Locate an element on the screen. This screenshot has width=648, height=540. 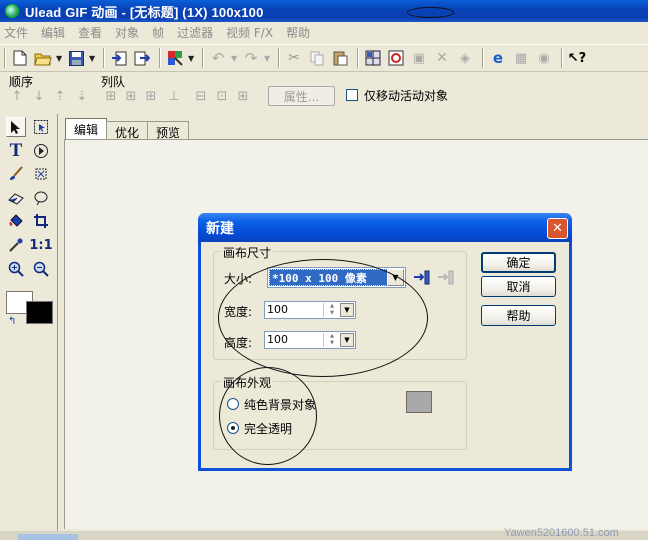
fill-tool-icon is located at coordinates (16, 221).